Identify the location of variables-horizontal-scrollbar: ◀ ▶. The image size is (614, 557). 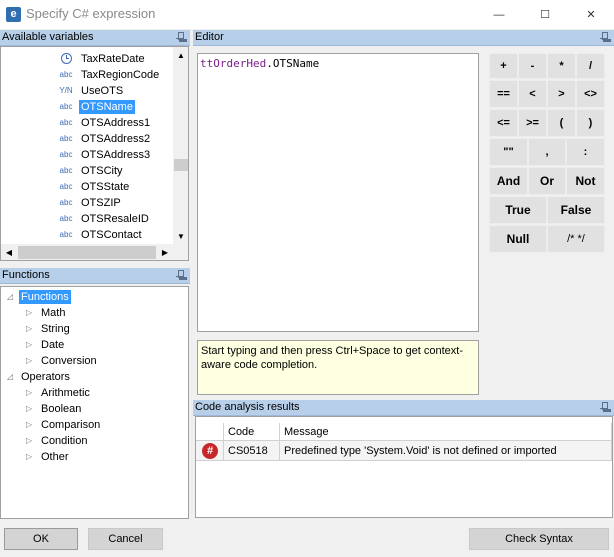
(94, 252).